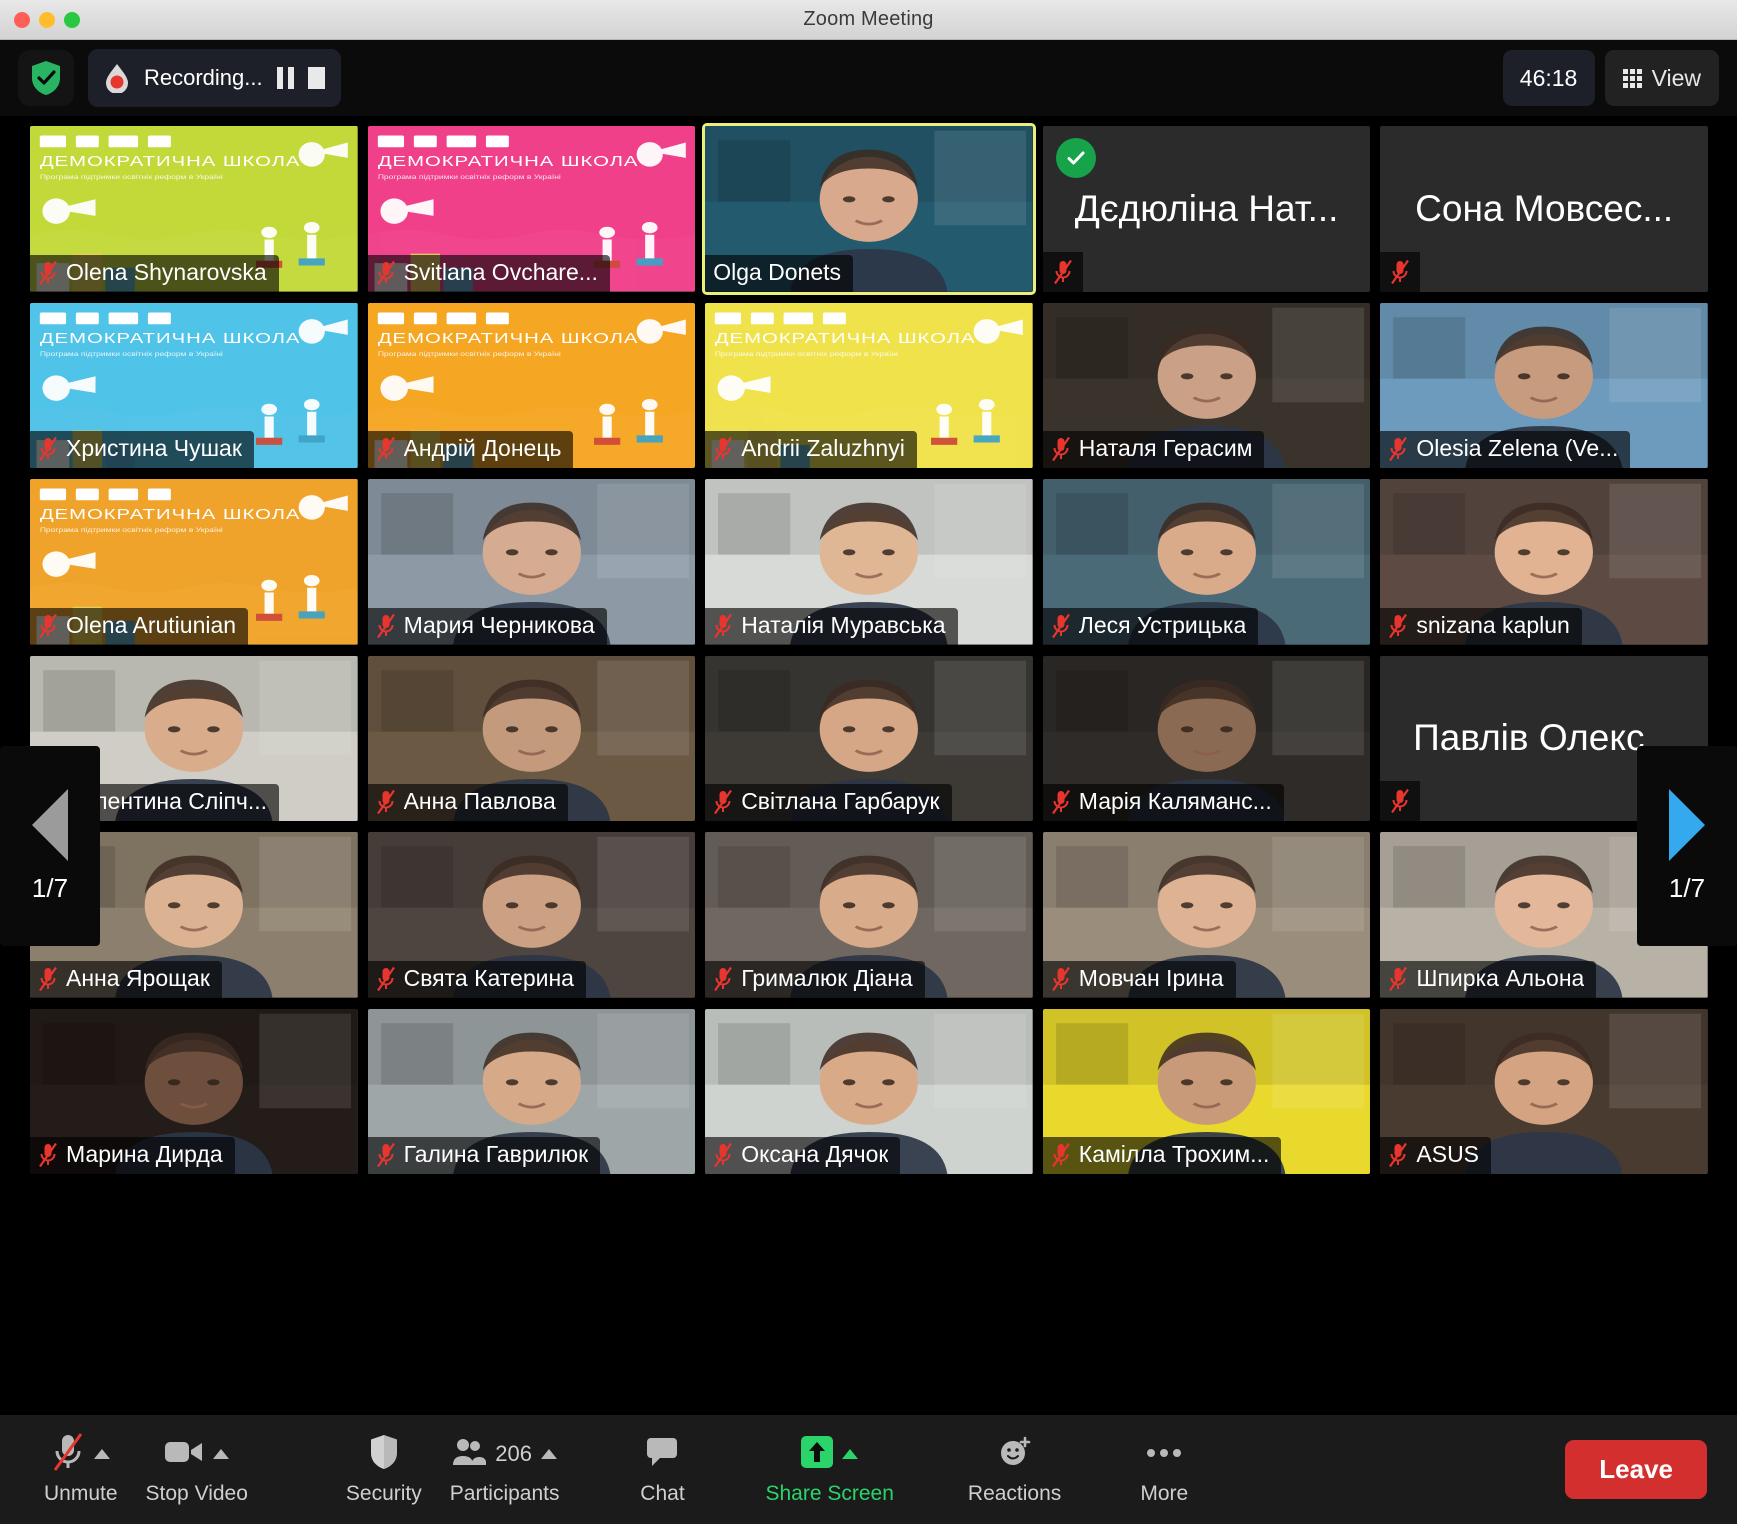 The width and height of the screenshot is (1737, 1524). I want to click on encryption-shield-button, so click(46, 78).